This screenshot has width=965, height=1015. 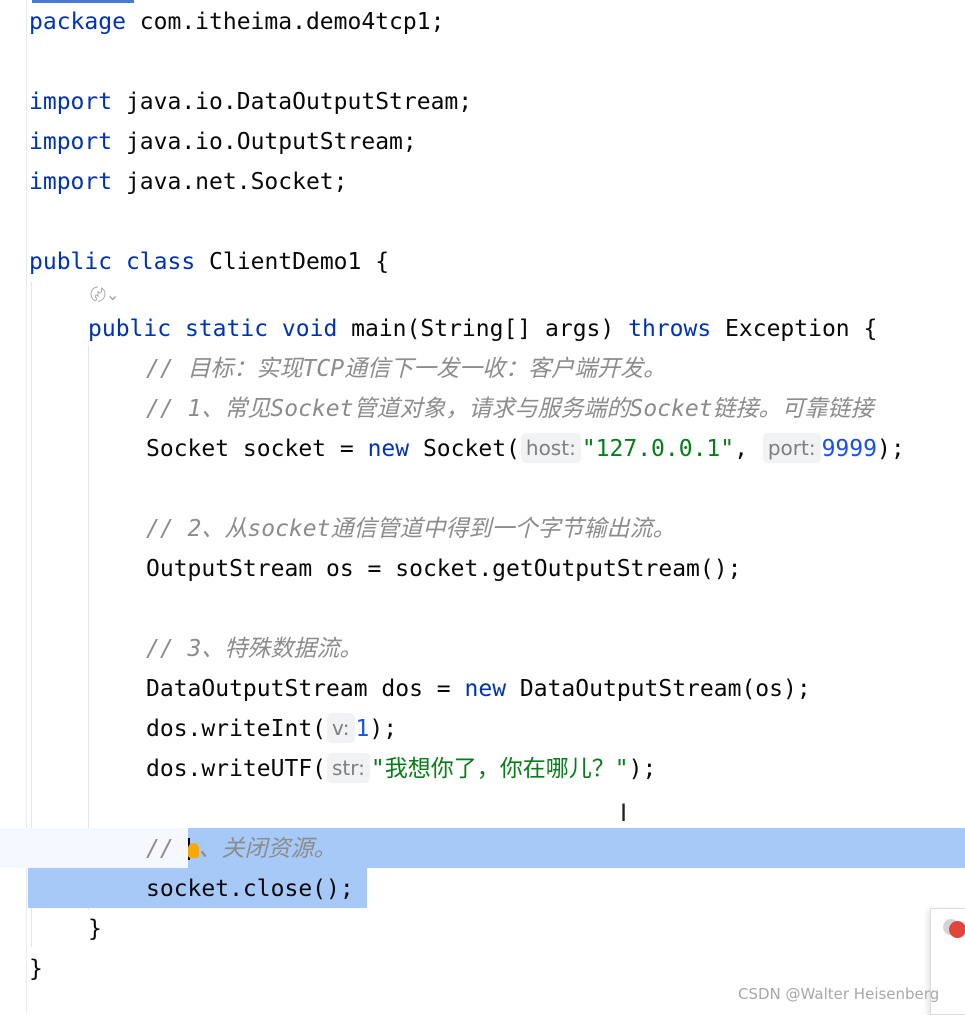 What do you see at coordinates (624, 813) in the screenshot?
I see `mouse-ibeam-cursor: I` at bounding box center [624, 813].